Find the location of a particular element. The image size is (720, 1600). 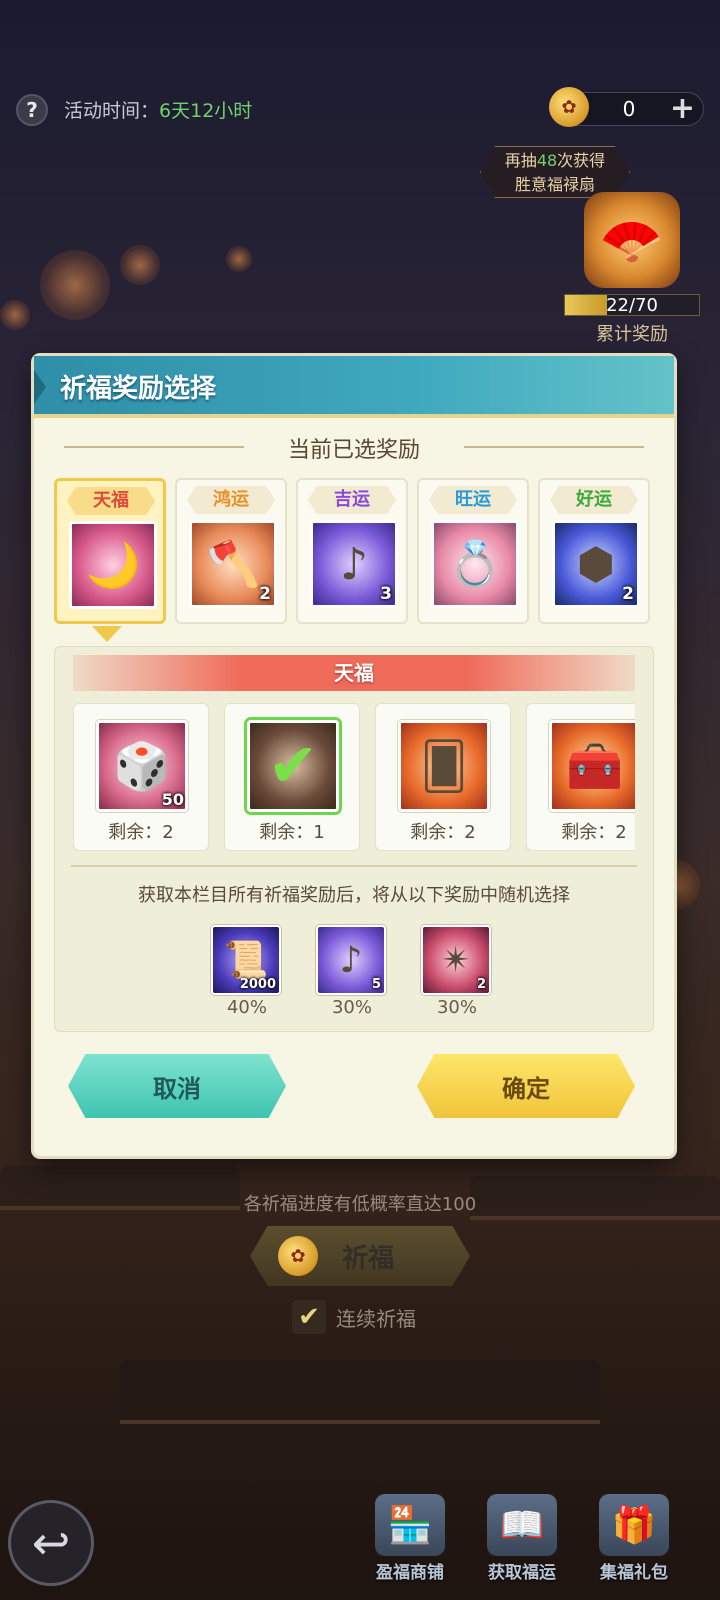

hint-count: 48 is located at coordinates (547, 160).